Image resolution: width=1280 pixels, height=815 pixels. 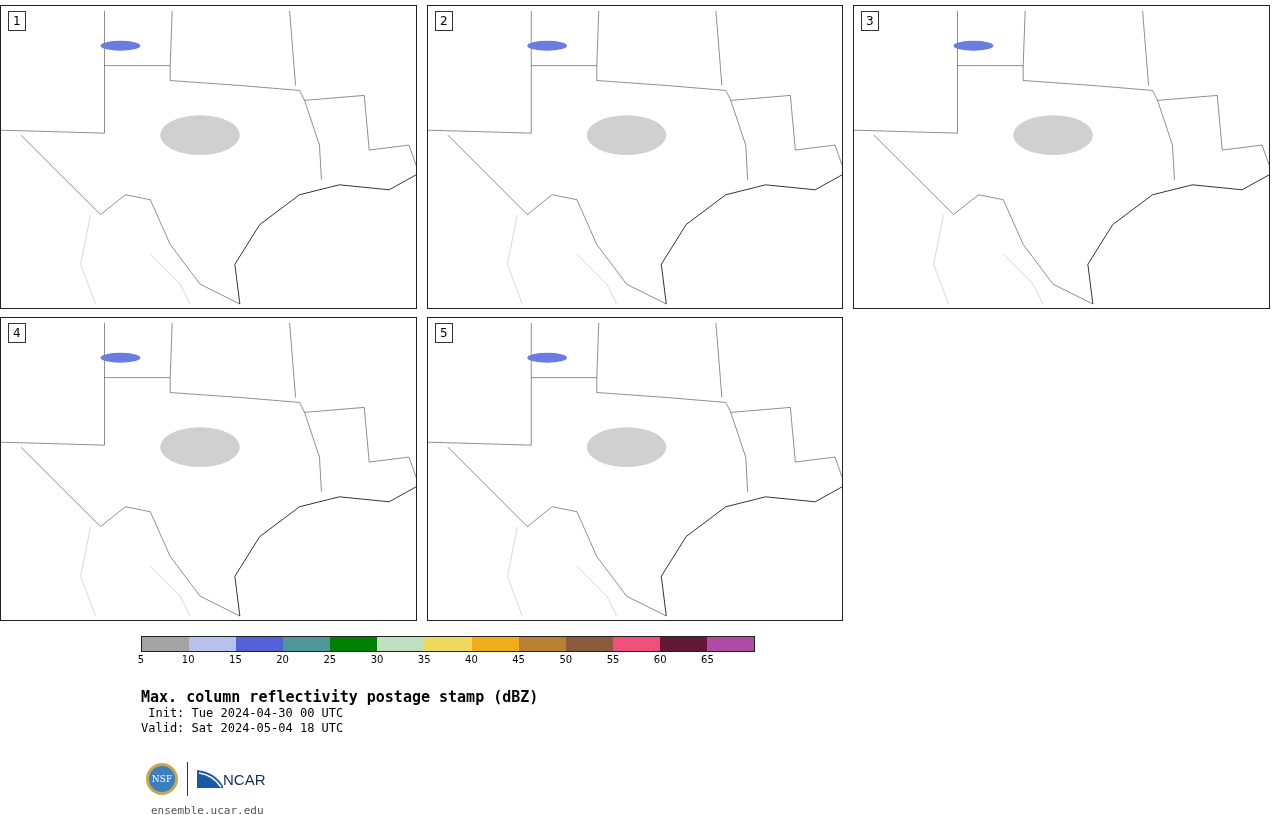 What do you see at coordinates (17, 21) in the screenshot?
I see `panel-number: 1` at bounding box center [17, 21].